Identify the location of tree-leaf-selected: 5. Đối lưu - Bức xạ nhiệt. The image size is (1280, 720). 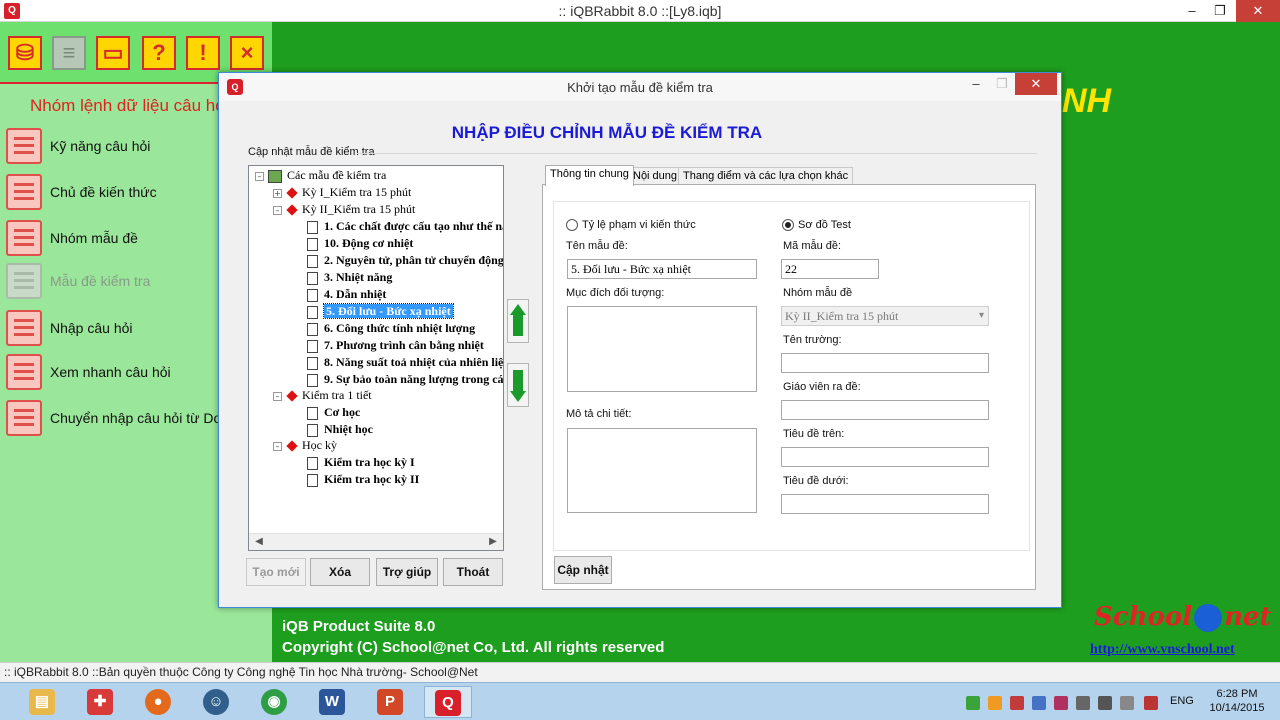
(380, 311).